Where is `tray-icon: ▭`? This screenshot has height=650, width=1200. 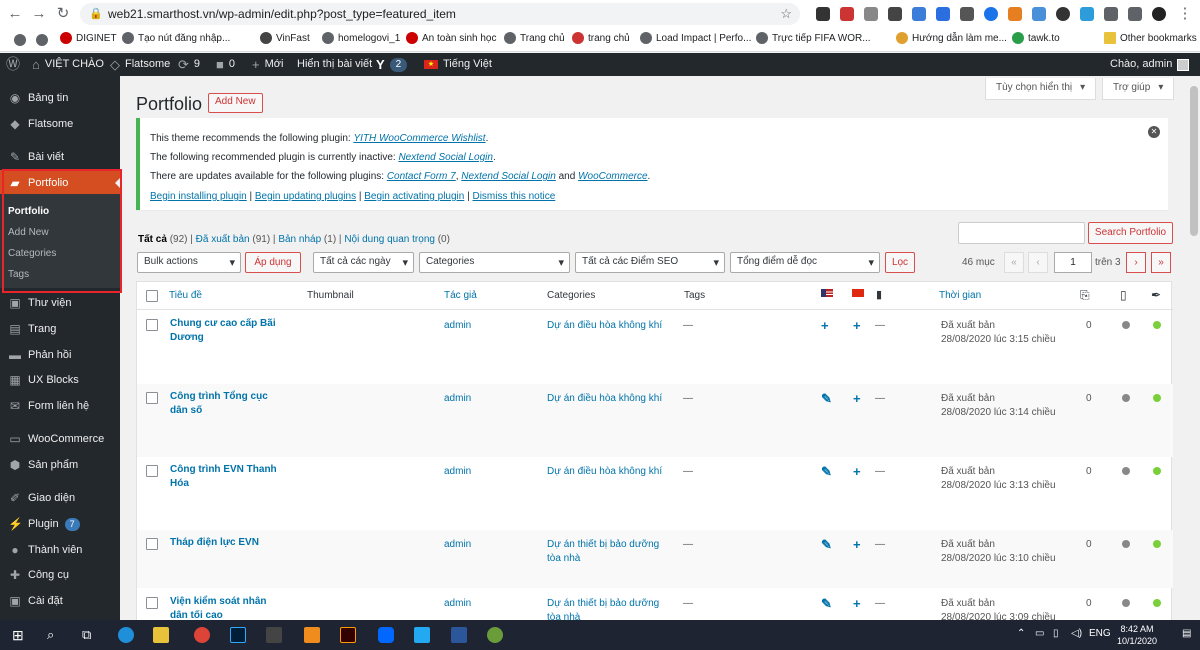 tray-icon: ▭ is located at coordinates (1039, 633).